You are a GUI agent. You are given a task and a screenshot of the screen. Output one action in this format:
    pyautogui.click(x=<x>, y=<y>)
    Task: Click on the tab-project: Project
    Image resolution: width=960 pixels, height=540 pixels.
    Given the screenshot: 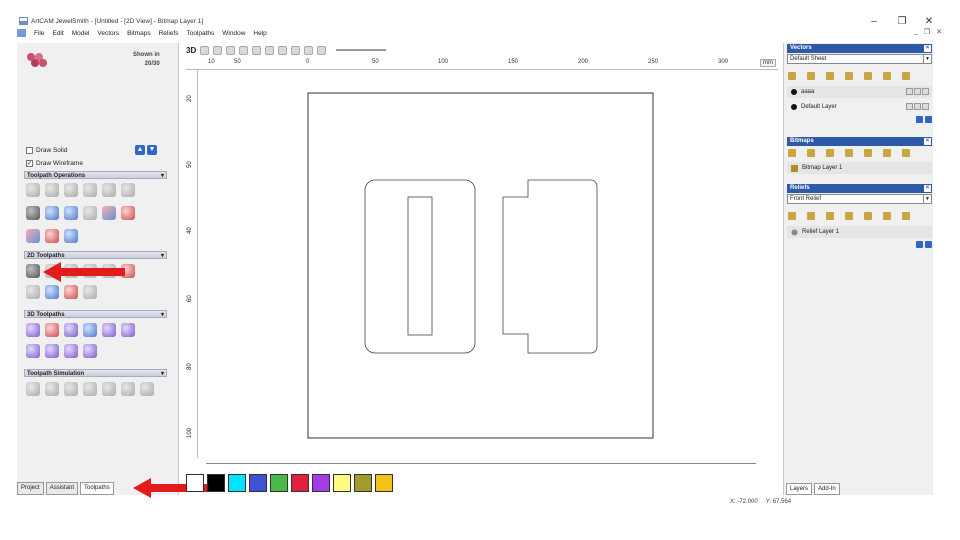 What is the action you would take?
    pyautogui.click(x=30, y=488)
    